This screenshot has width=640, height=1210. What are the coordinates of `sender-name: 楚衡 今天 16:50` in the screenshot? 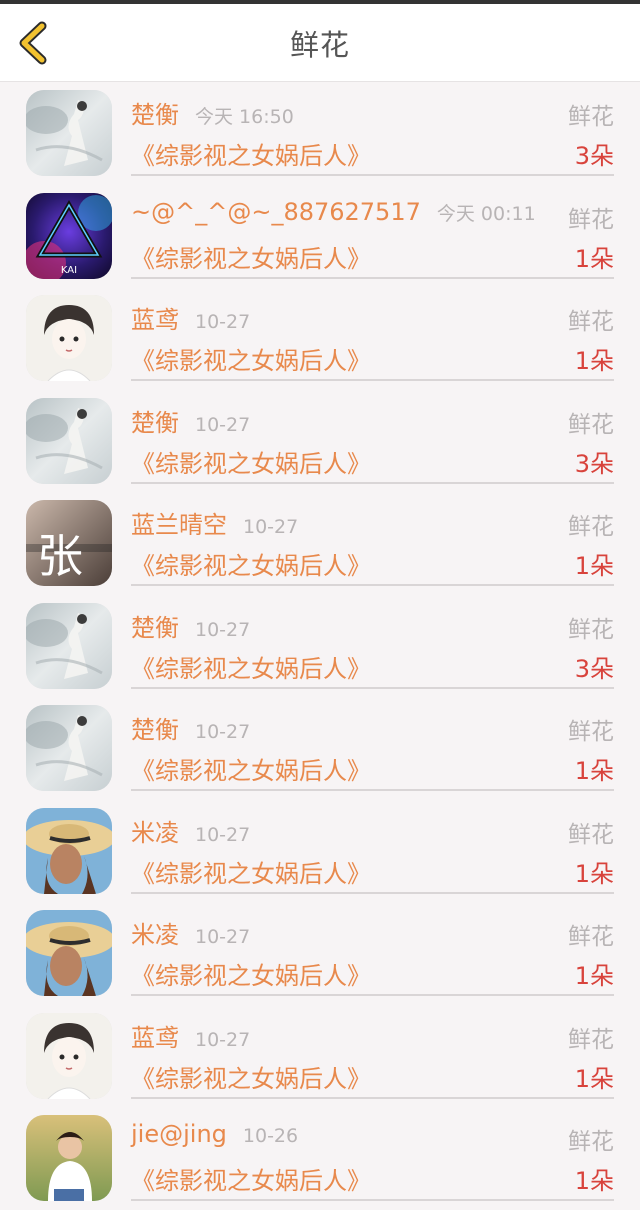 It's located at (212, 115).